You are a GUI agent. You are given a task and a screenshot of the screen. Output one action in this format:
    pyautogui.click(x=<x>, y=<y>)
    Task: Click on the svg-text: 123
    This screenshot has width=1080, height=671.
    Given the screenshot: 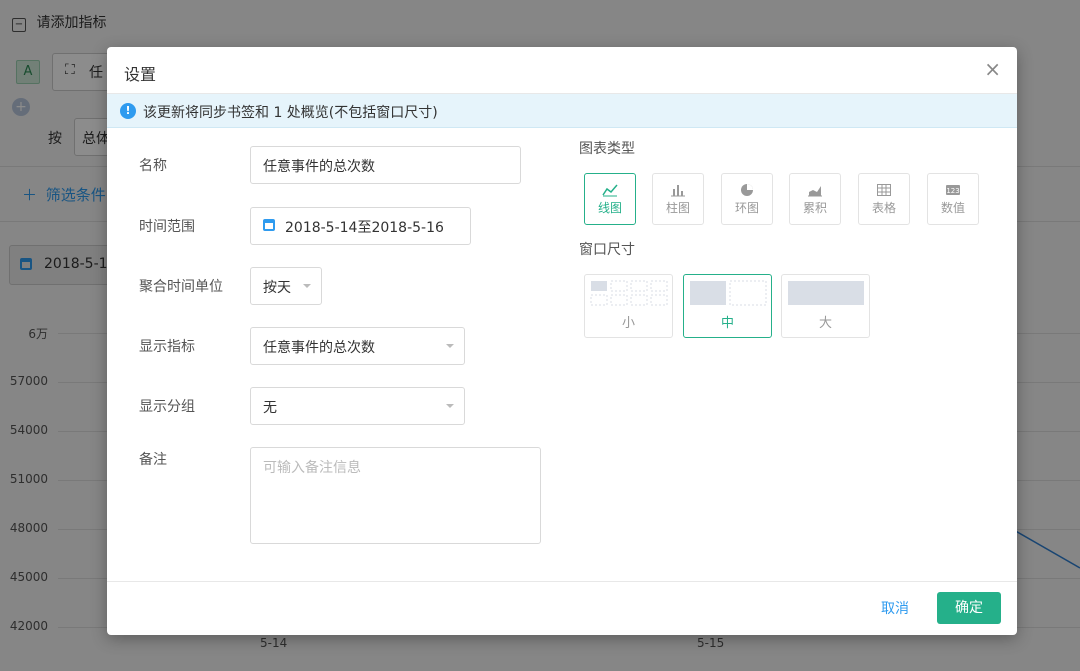 What is the action you would take?
    pyautogui.click(x=952, y=191)
    